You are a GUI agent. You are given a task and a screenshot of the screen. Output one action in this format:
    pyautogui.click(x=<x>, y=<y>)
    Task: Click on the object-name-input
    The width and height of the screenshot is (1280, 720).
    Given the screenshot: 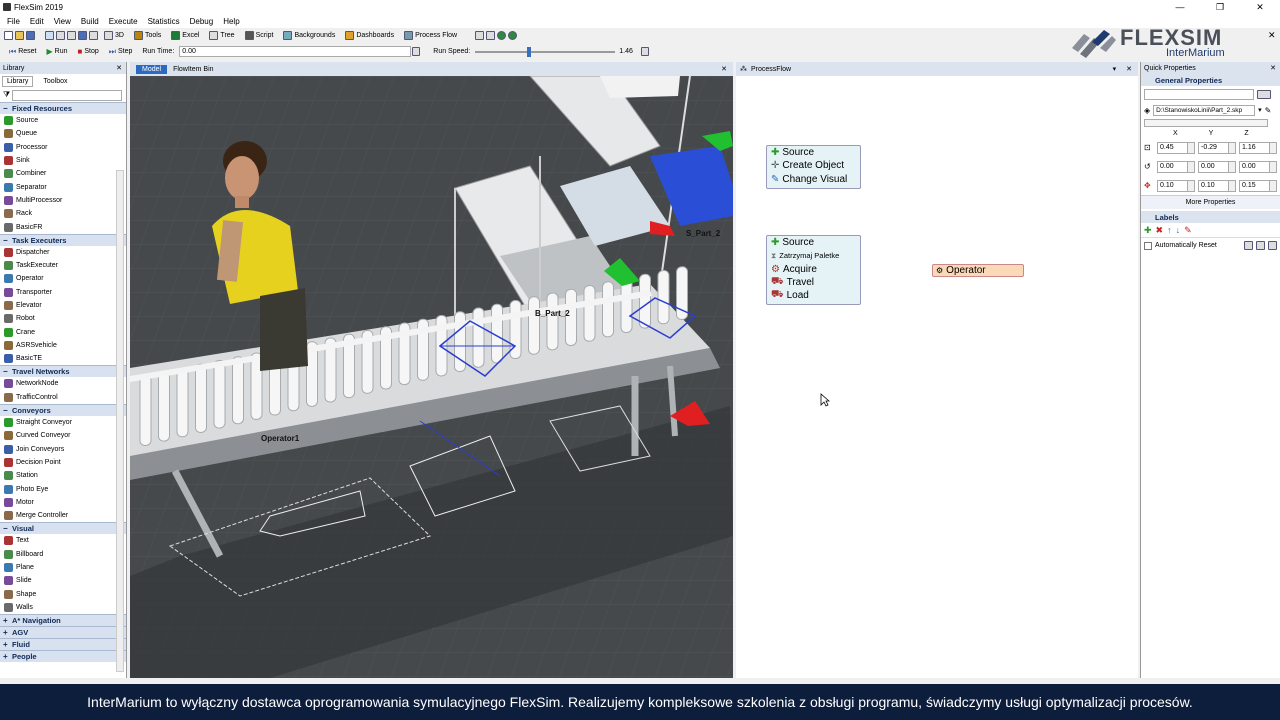 What is the action you would take?
    pyautogui.click(x=1199, y=94)
    